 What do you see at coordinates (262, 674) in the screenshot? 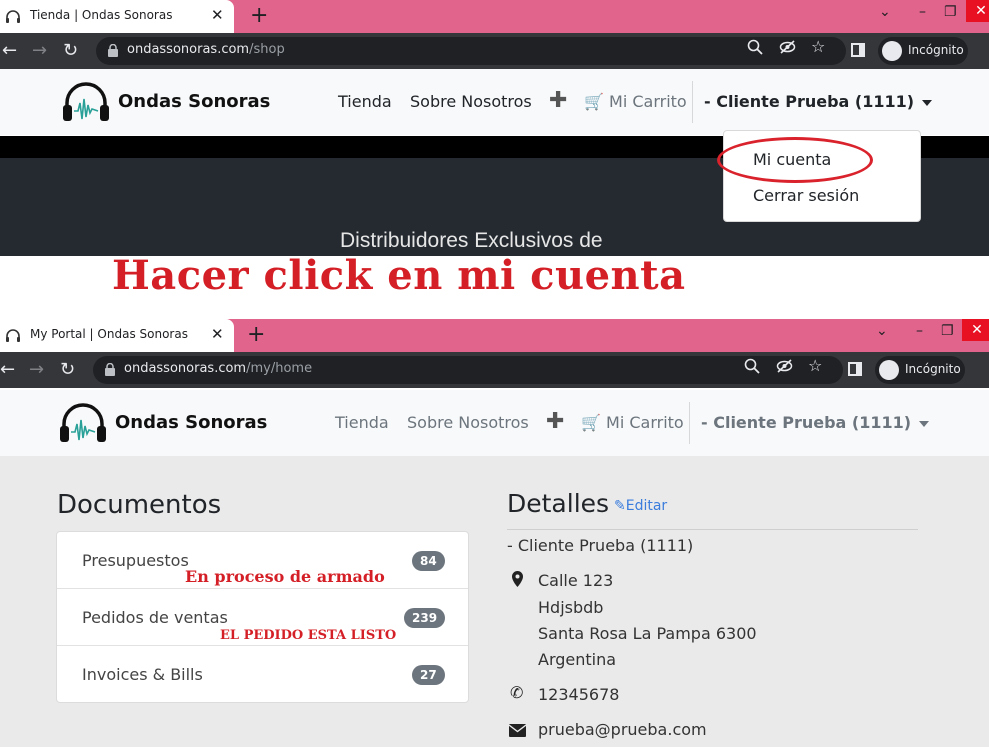
I see `list-item-invoices: Invoices & Bills 27` at bounding box center [262, 674].